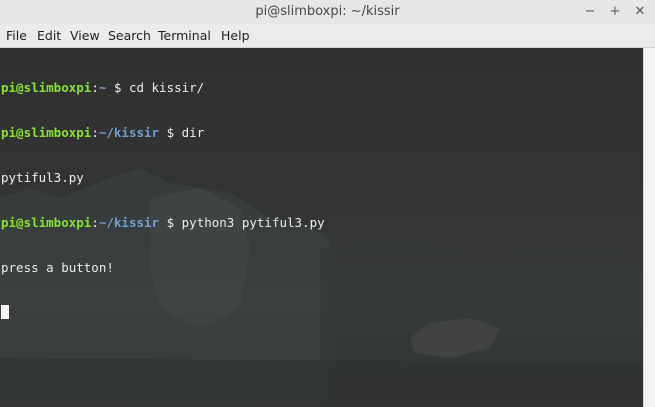 The height and width of the screenshot is (407, 655). What do you see at coordinates (129, 35) in the screenshot?
I see `menu-search: Search` at bounding box center [129, 35].